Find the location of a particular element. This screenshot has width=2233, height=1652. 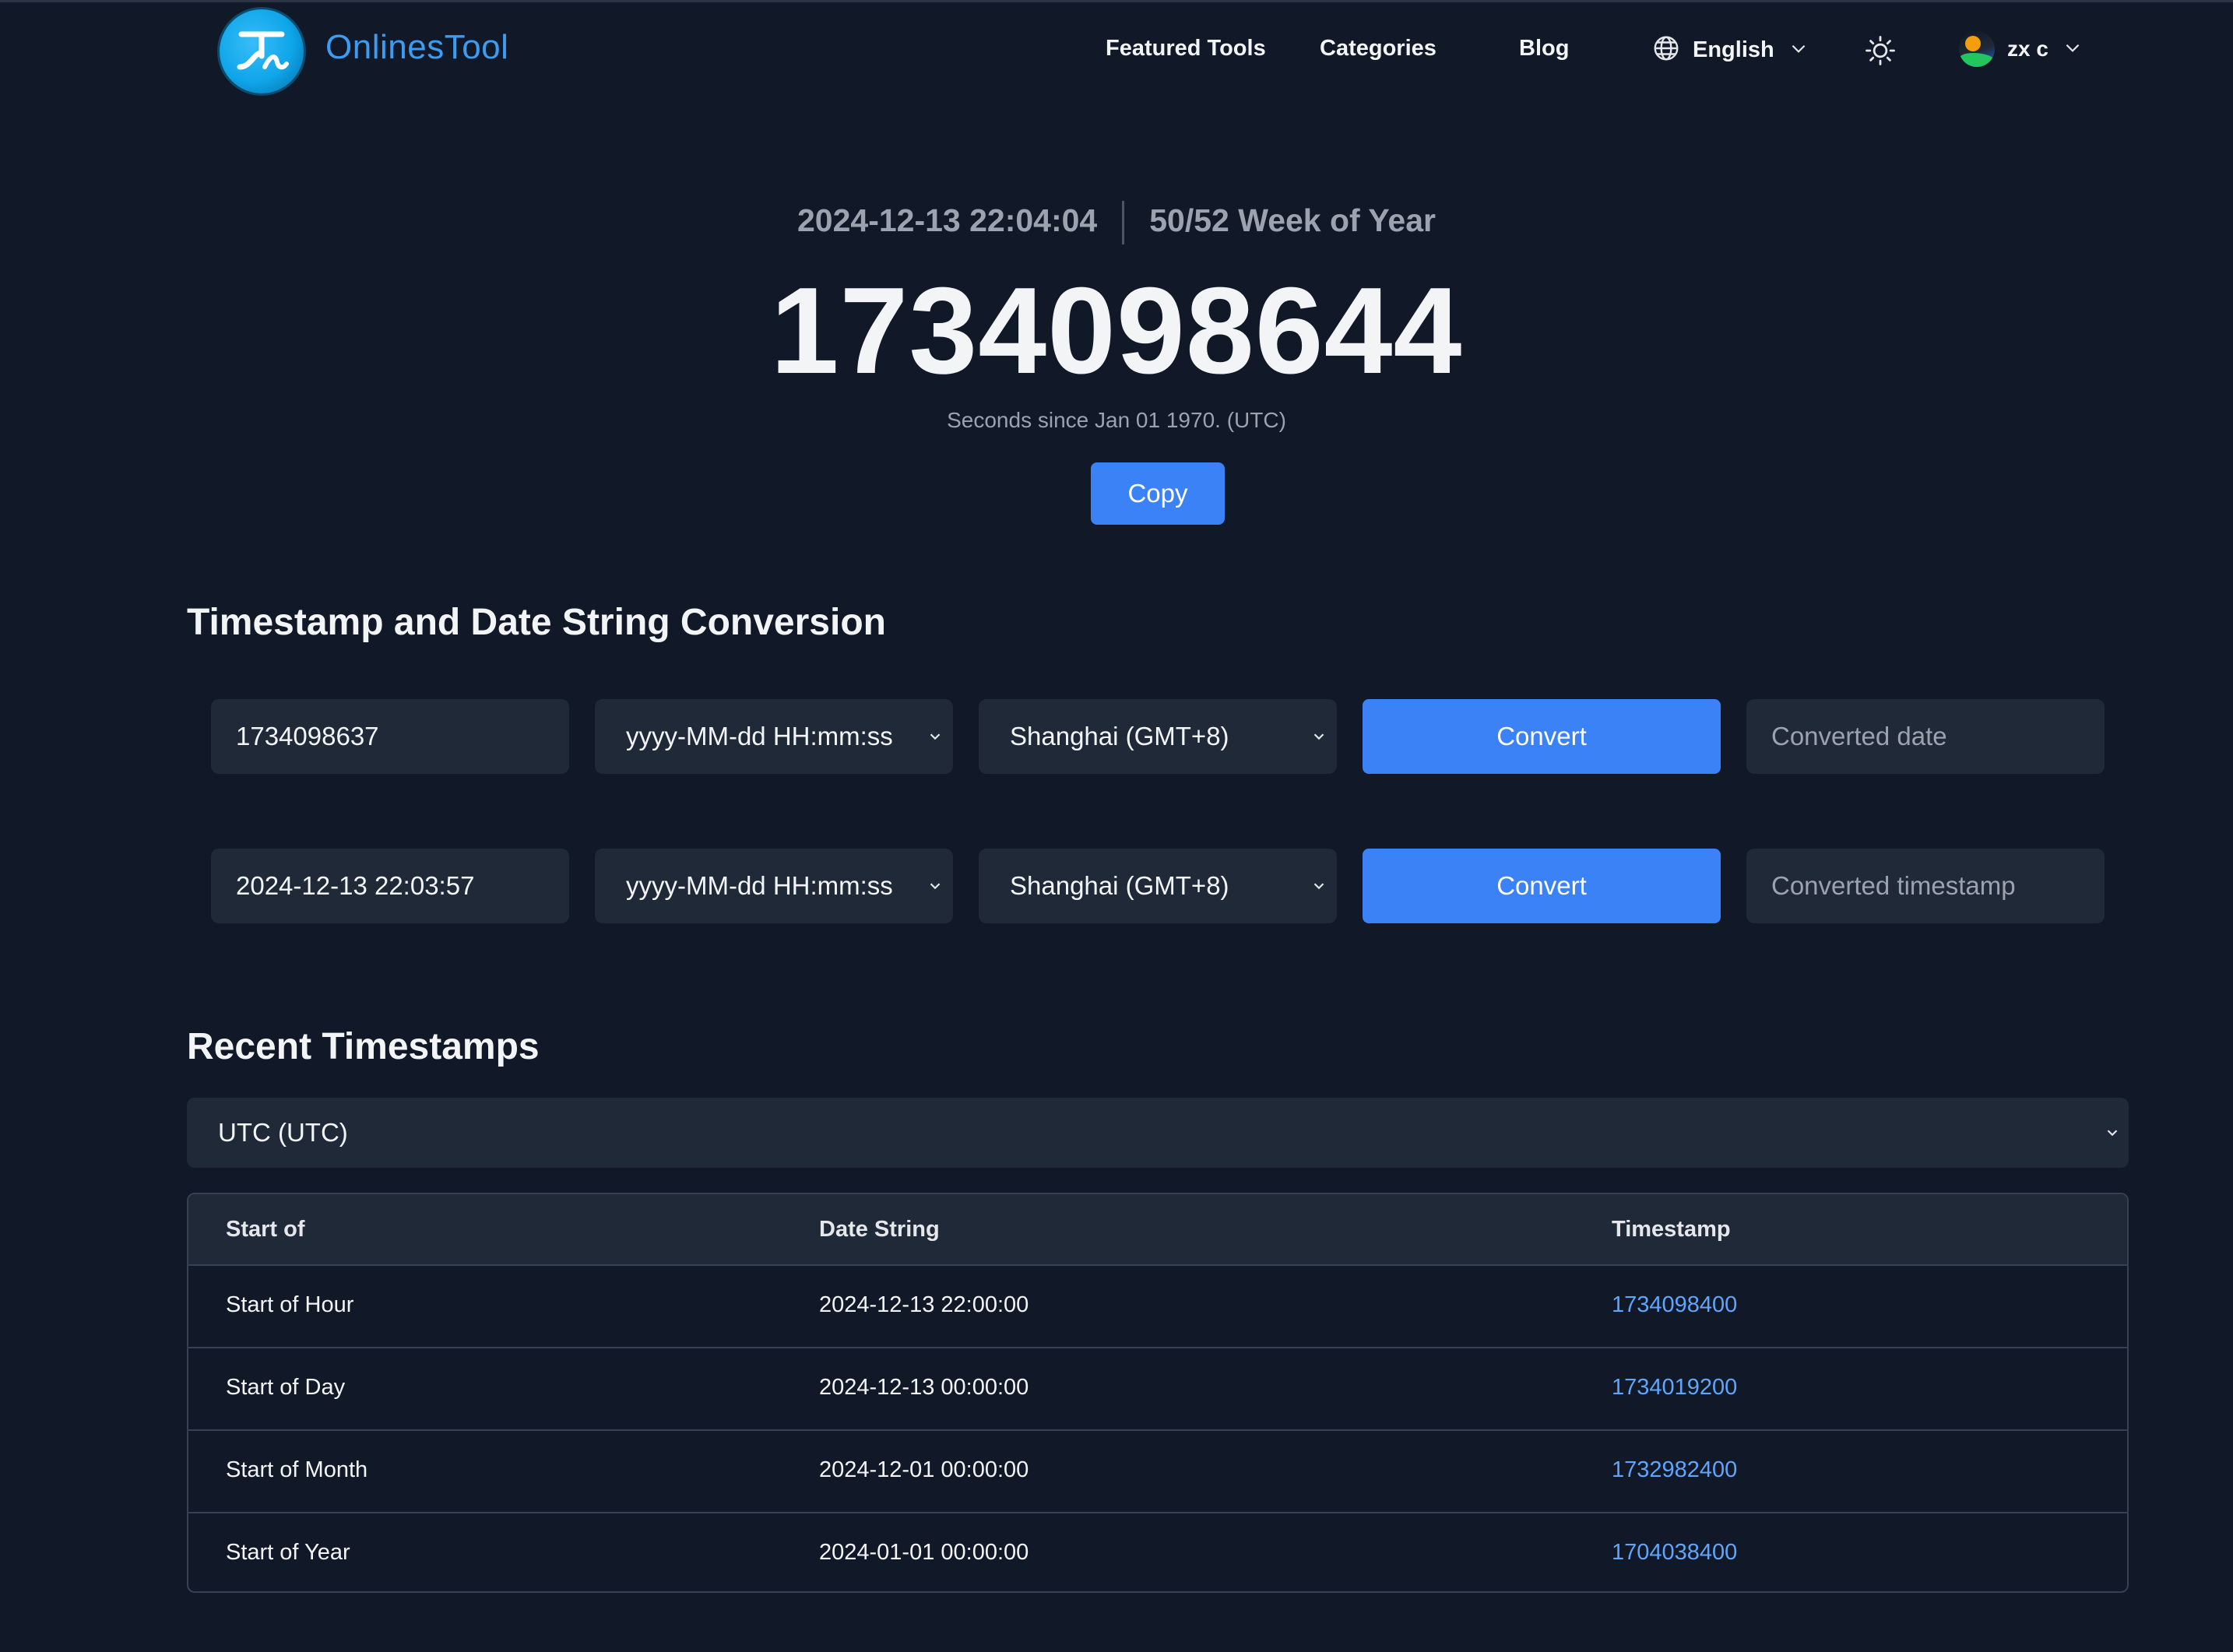

copy-button: Copy is located at coordinates (1158, 493).